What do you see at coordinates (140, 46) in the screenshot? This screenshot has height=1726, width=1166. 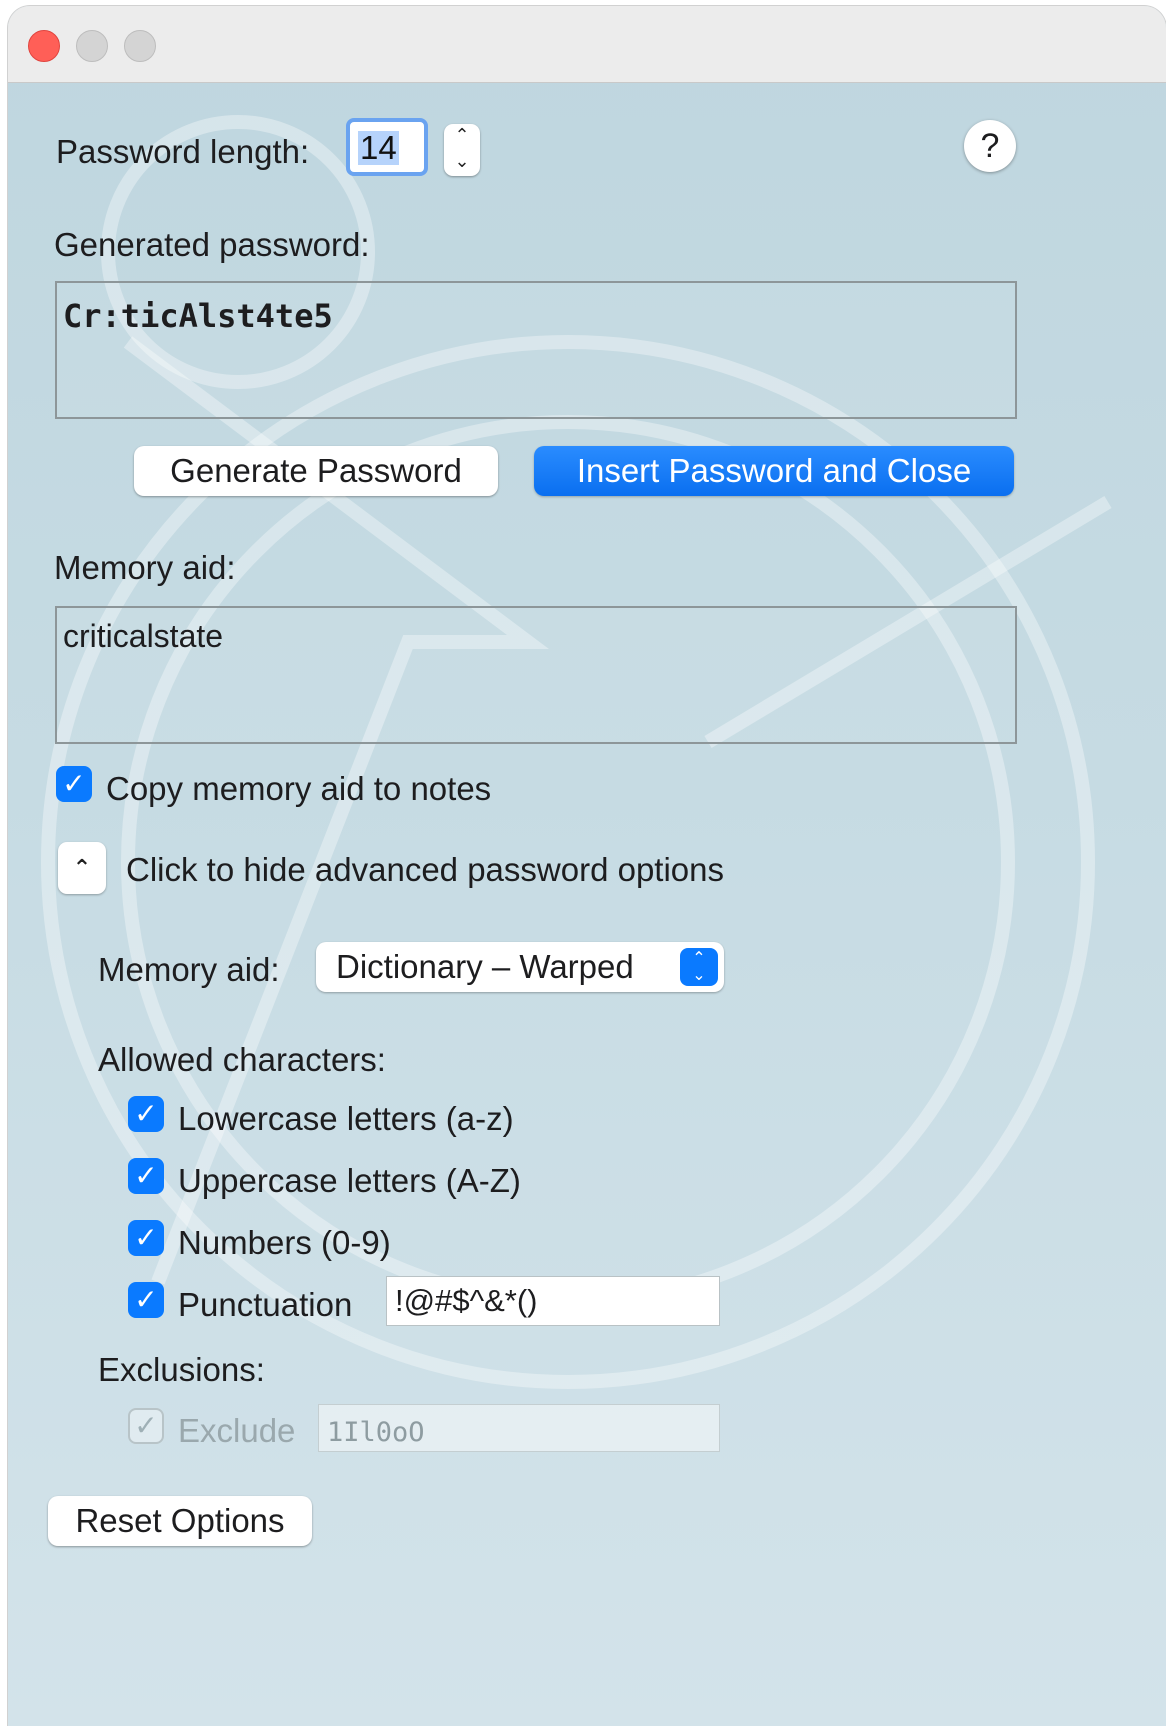 I see `zoom-window-button` at bounding box center [140, 46].